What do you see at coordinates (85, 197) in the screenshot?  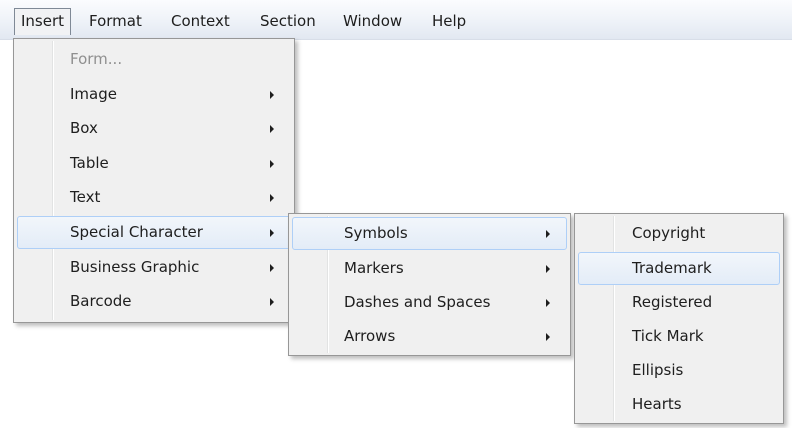 I see `menu-item-label: Text` at bounding box center [85, 197].